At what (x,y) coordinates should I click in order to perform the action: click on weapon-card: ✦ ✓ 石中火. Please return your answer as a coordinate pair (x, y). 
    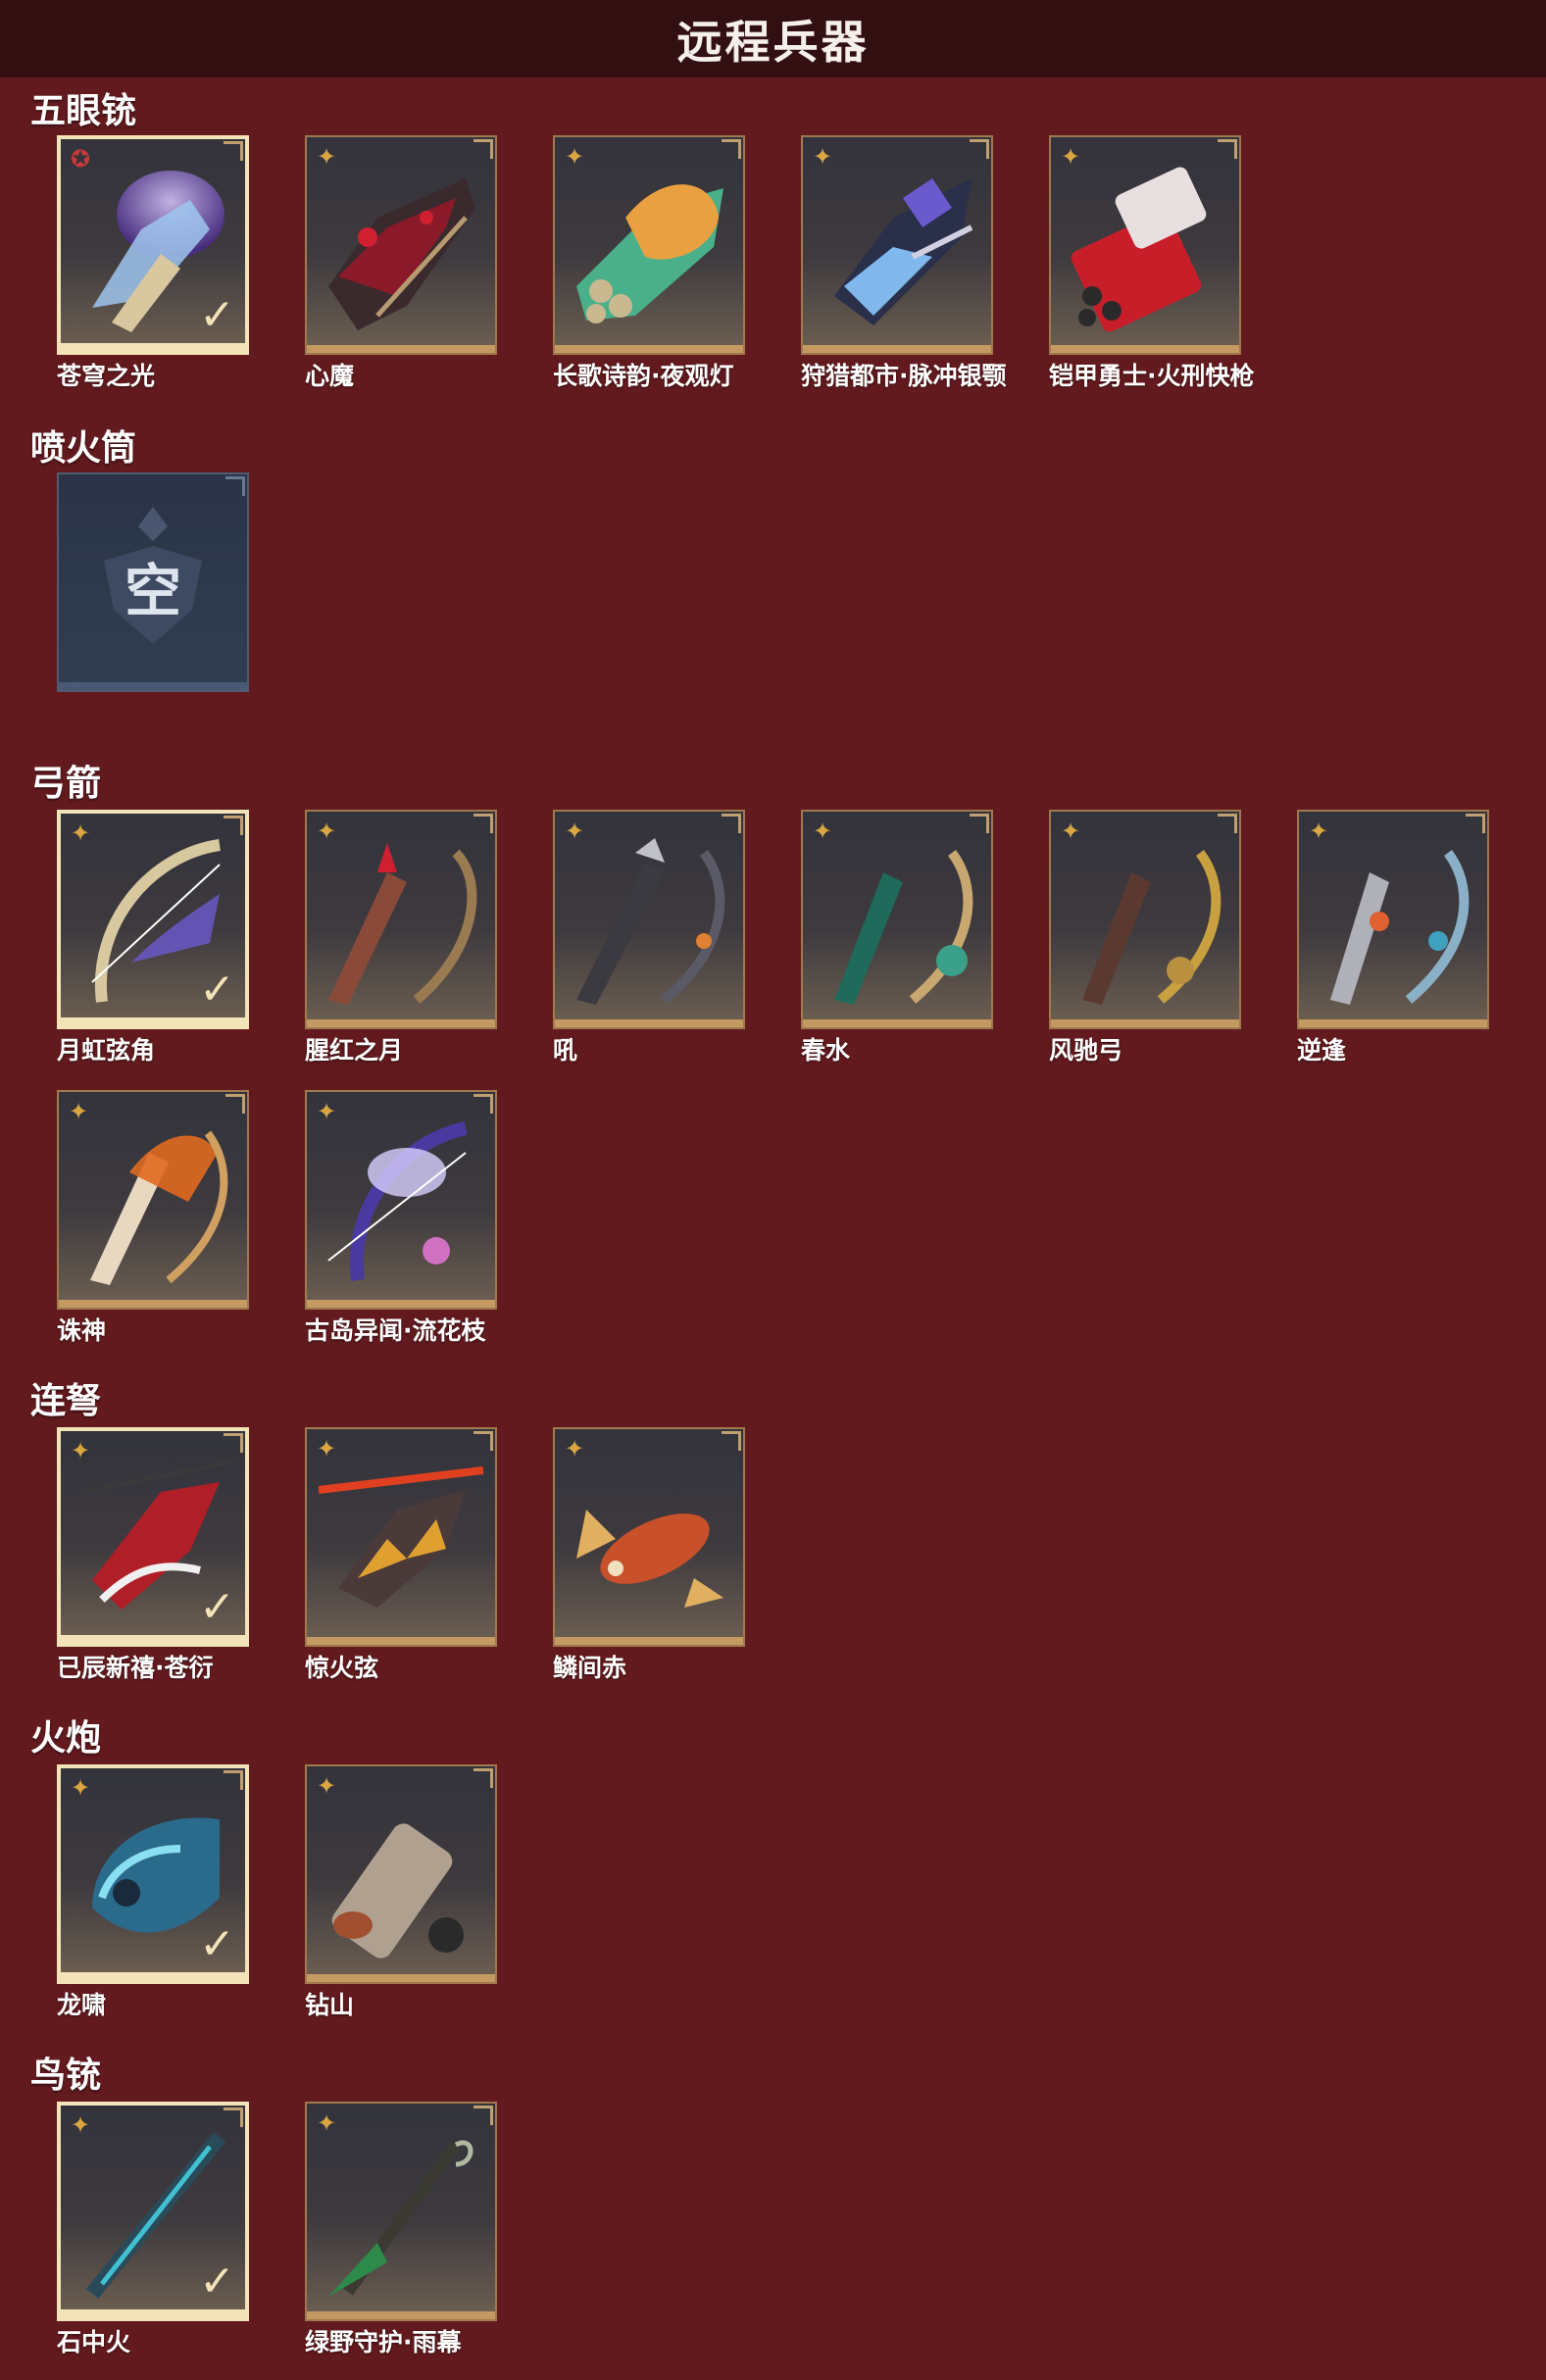
    Looking at the image, I should click on (153, 2230).